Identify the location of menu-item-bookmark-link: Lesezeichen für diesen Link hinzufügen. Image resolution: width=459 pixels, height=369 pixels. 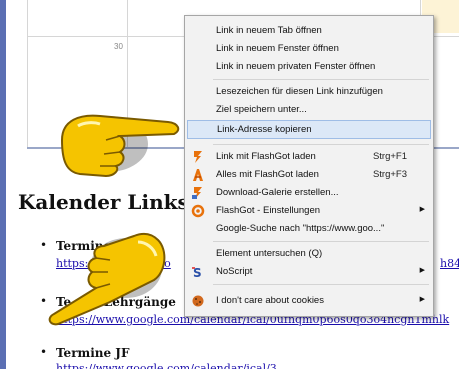
(309, 92).